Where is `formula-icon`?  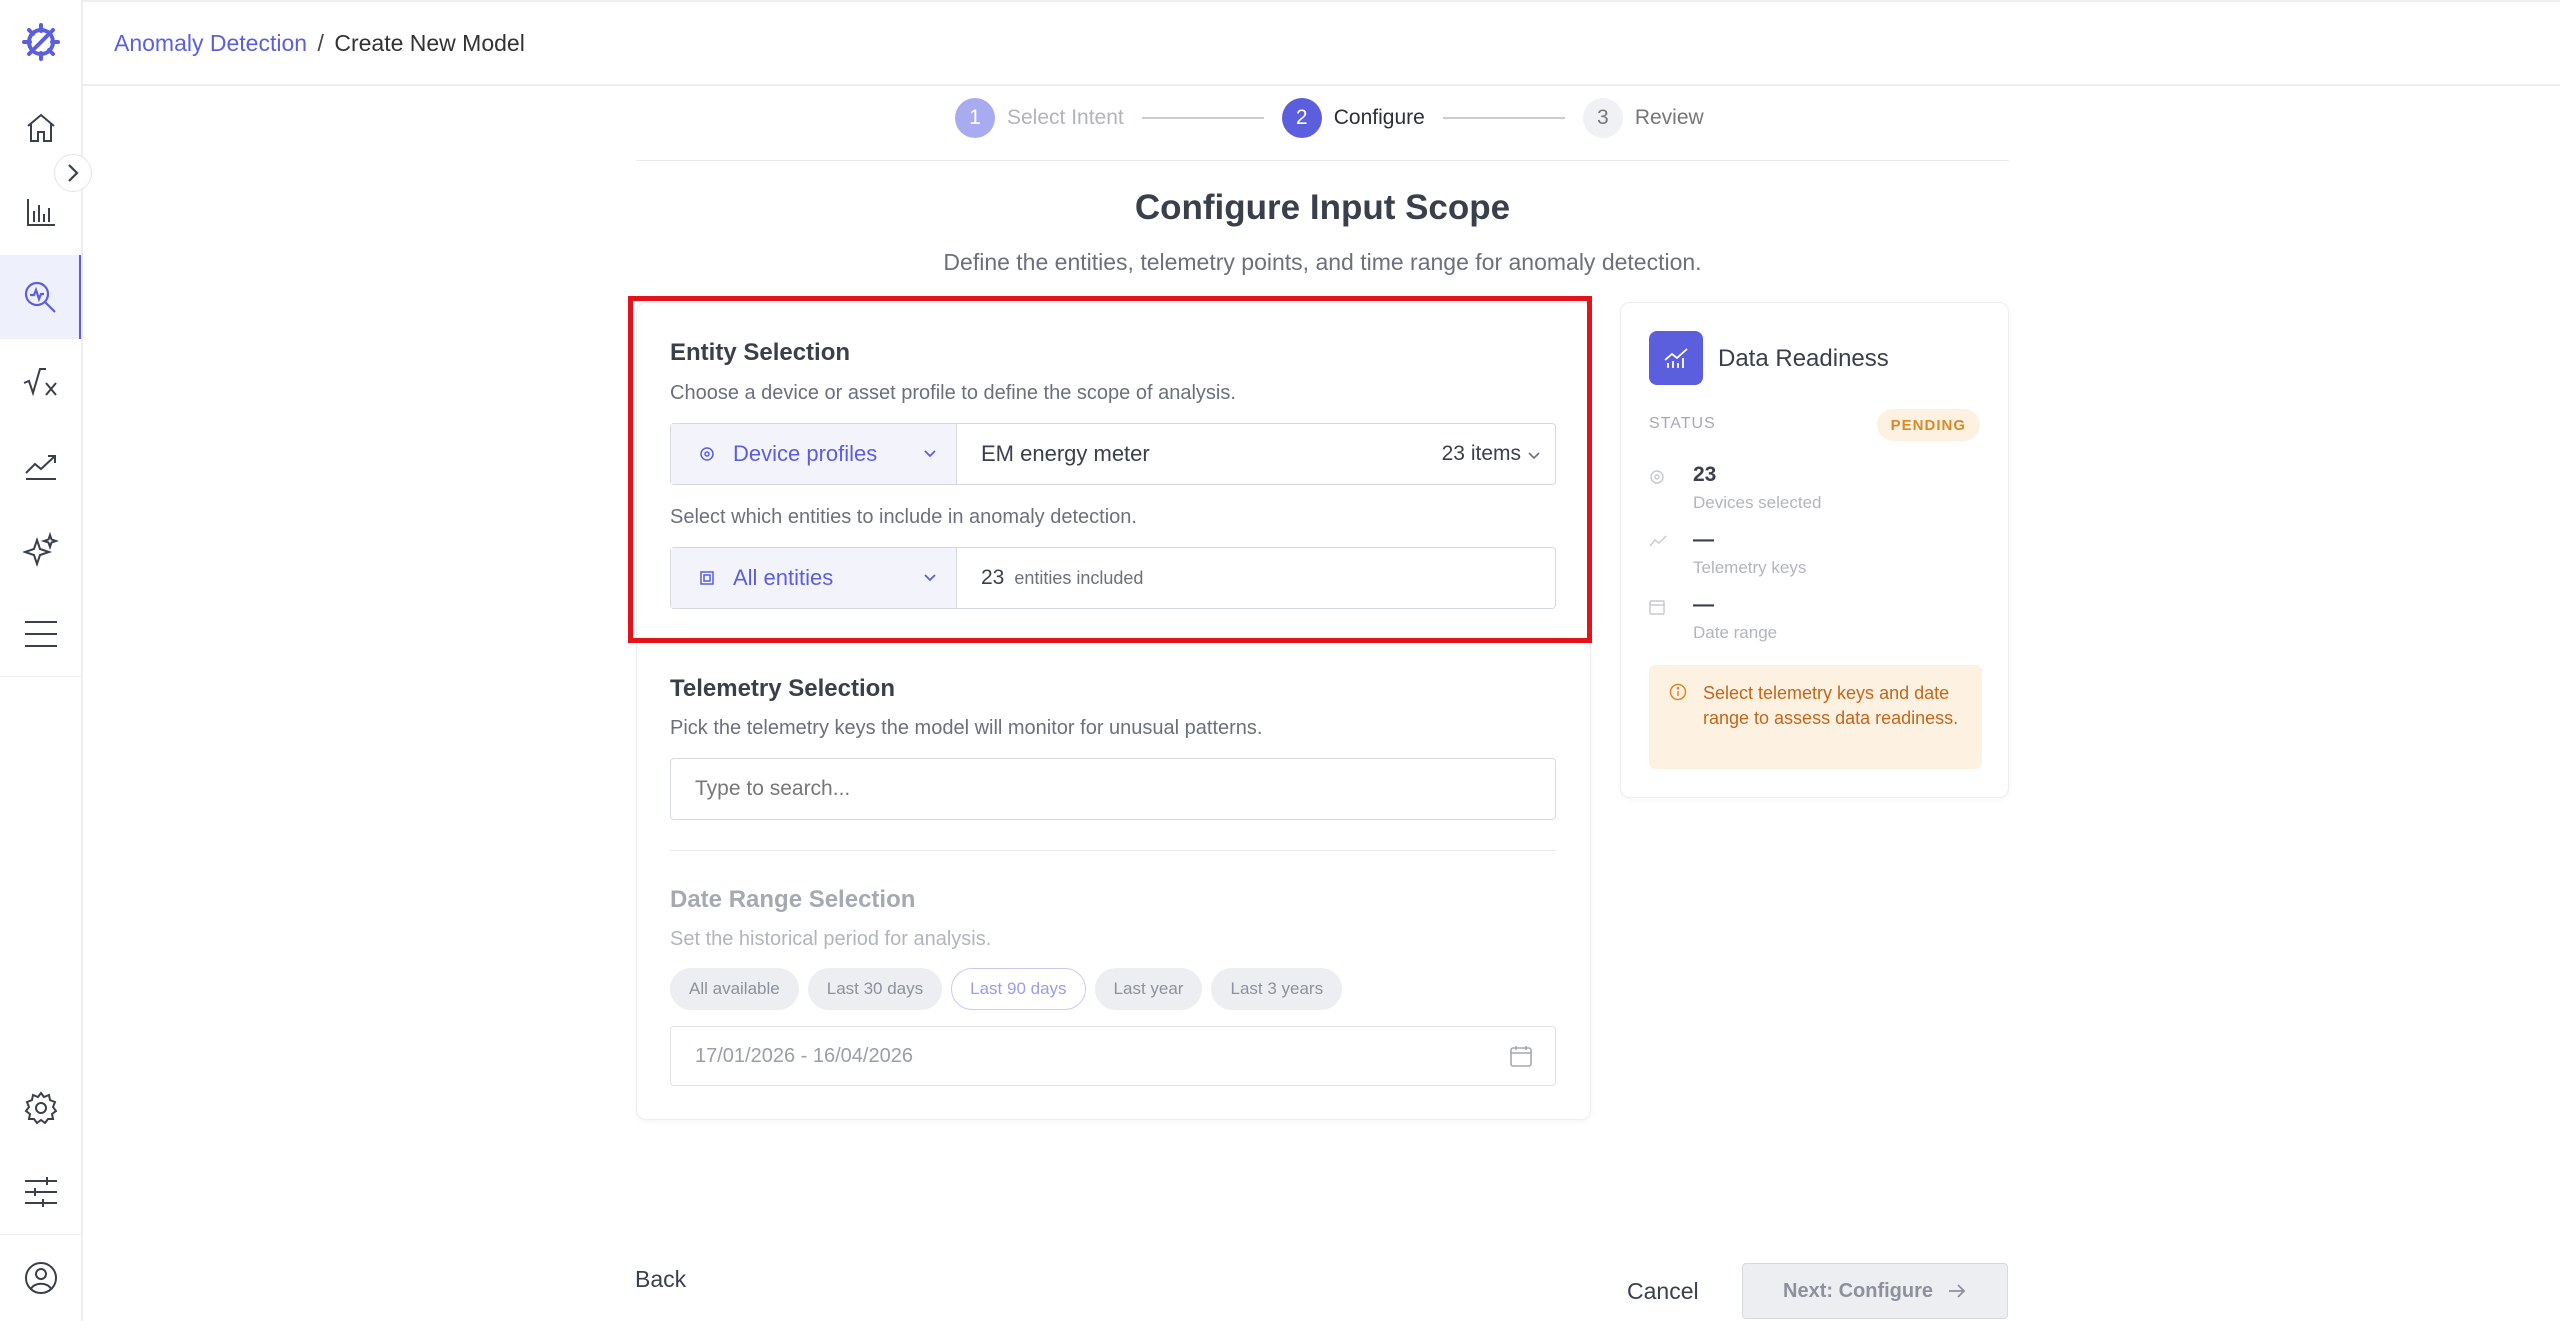
formula-icon is located at coordinates (40, 382).